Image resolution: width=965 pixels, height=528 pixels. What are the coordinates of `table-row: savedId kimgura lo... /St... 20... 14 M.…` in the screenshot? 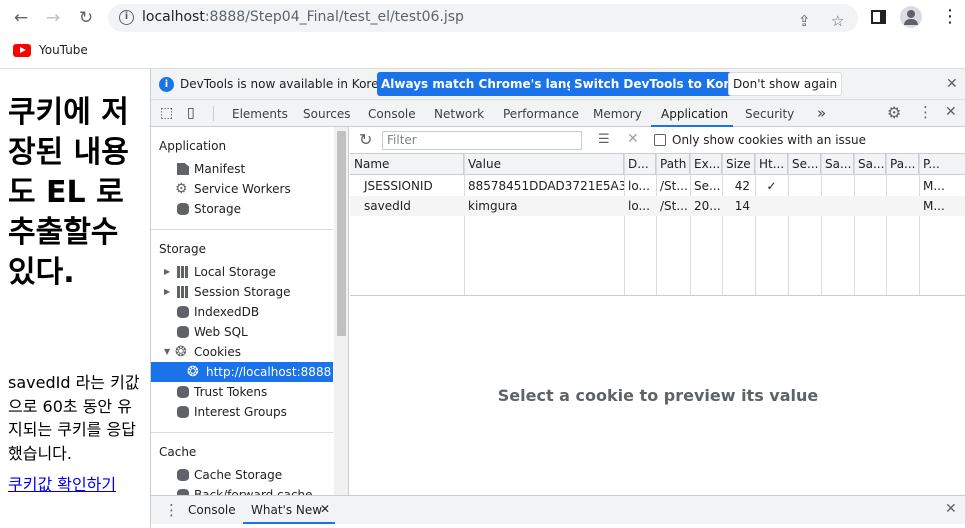 It's located at (657, 206).